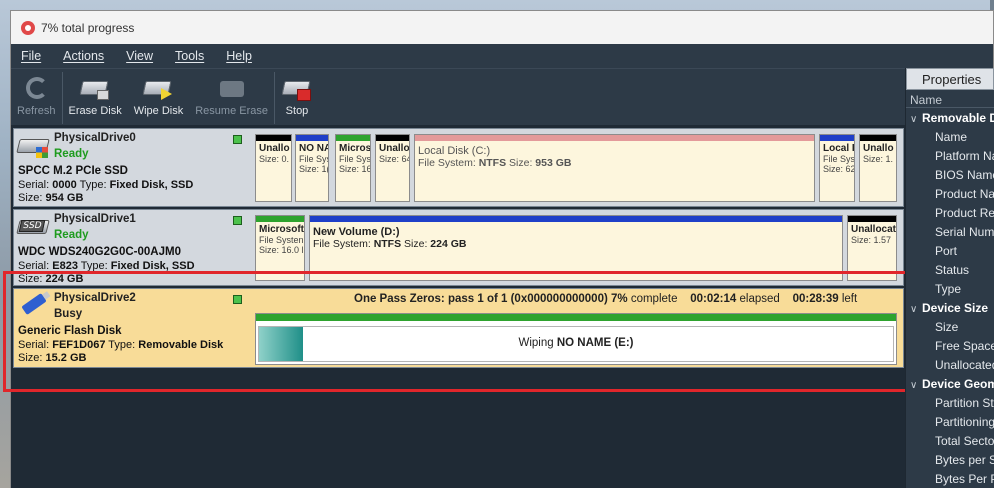 The height and width of the screenshot is (488, 994). I want to click on wipe-partition-block: Wiping NO NAME (E:), so click(576, 339).